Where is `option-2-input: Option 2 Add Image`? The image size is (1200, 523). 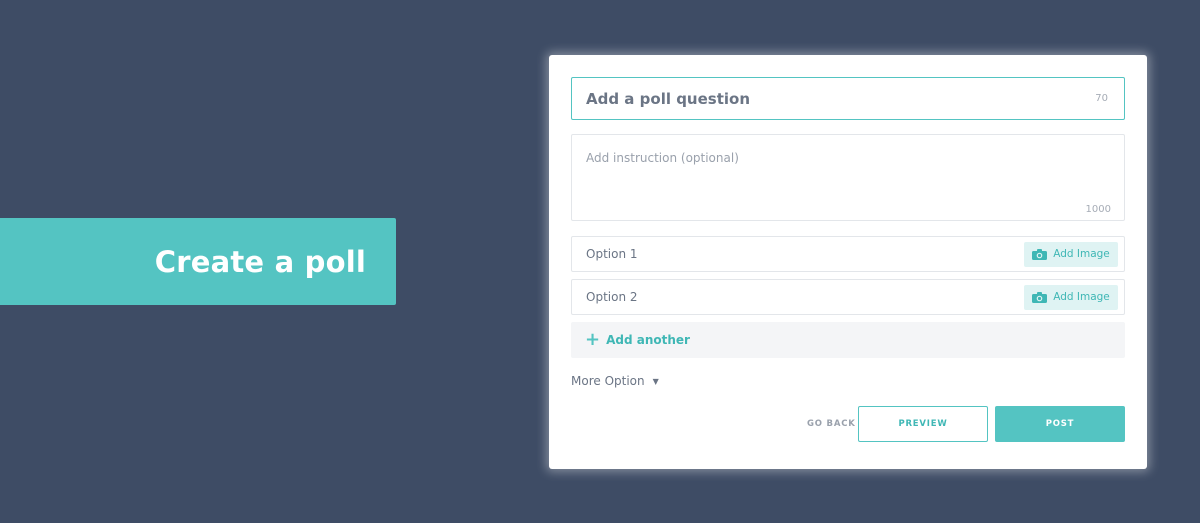 option-2-input: Option 2 Add Image is located at coordinates (848, 297).